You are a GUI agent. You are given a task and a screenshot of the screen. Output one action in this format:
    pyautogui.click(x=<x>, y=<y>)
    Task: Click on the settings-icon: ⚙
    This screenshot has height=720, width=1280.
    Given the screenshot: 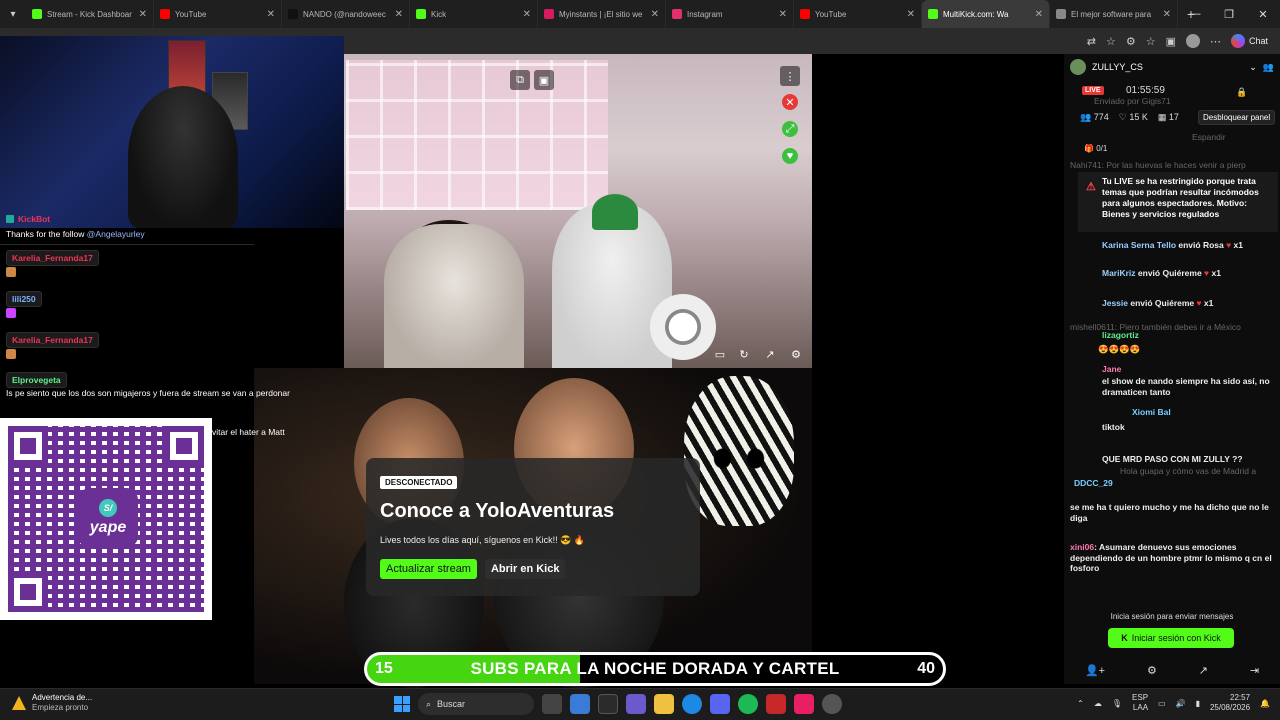 What is the action you would take?
    pyautogui.click(x=1152, y=670)
    